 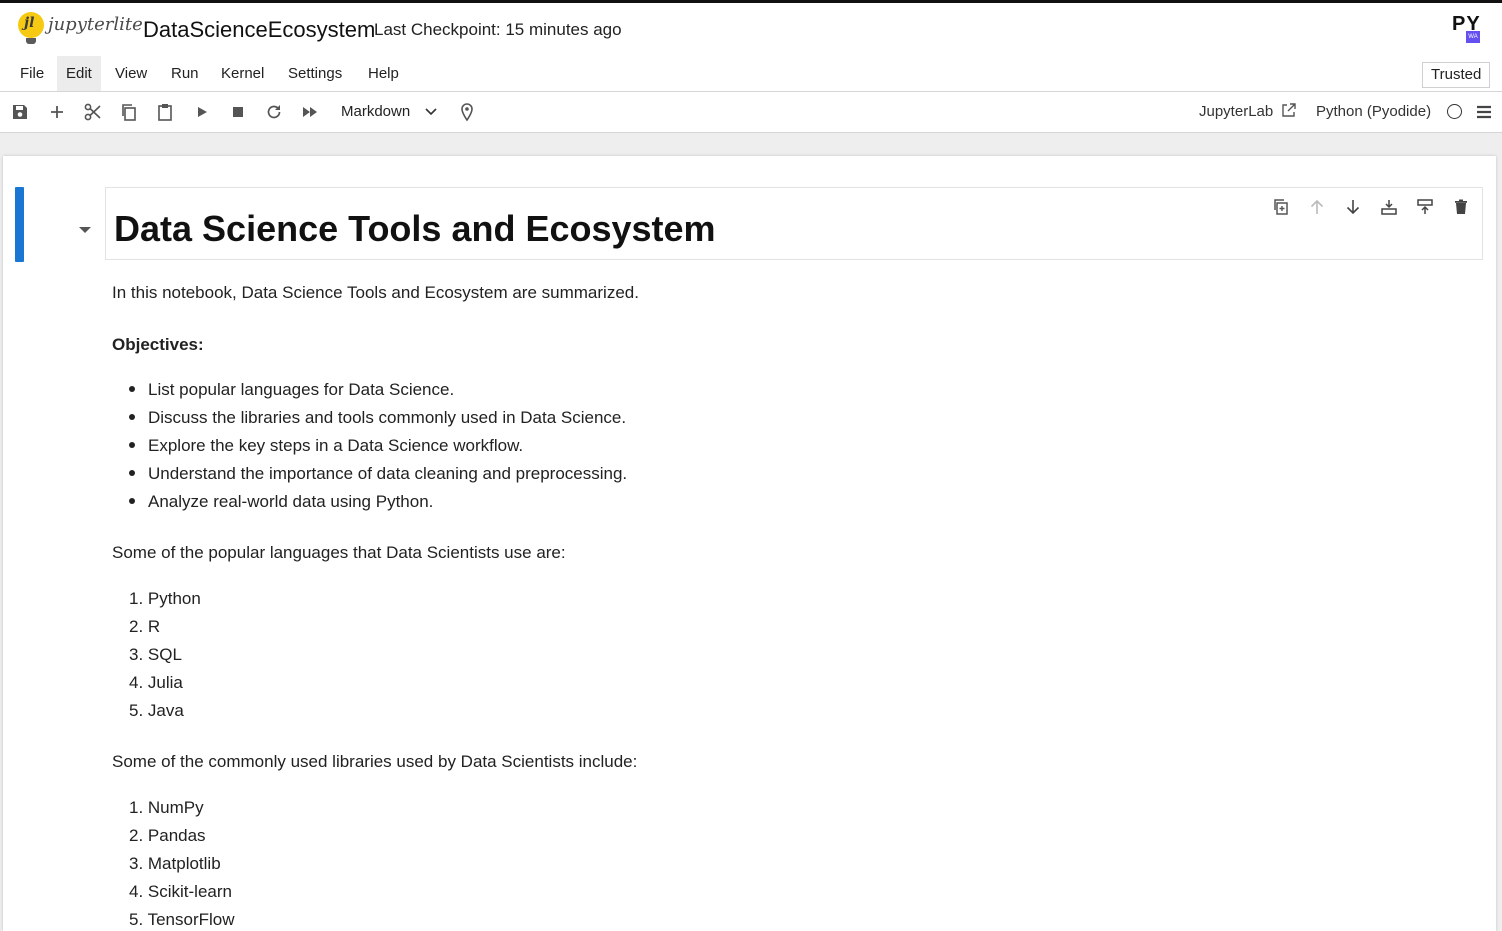 I want to click on move-up-icon, so click(x=1317, y=207).